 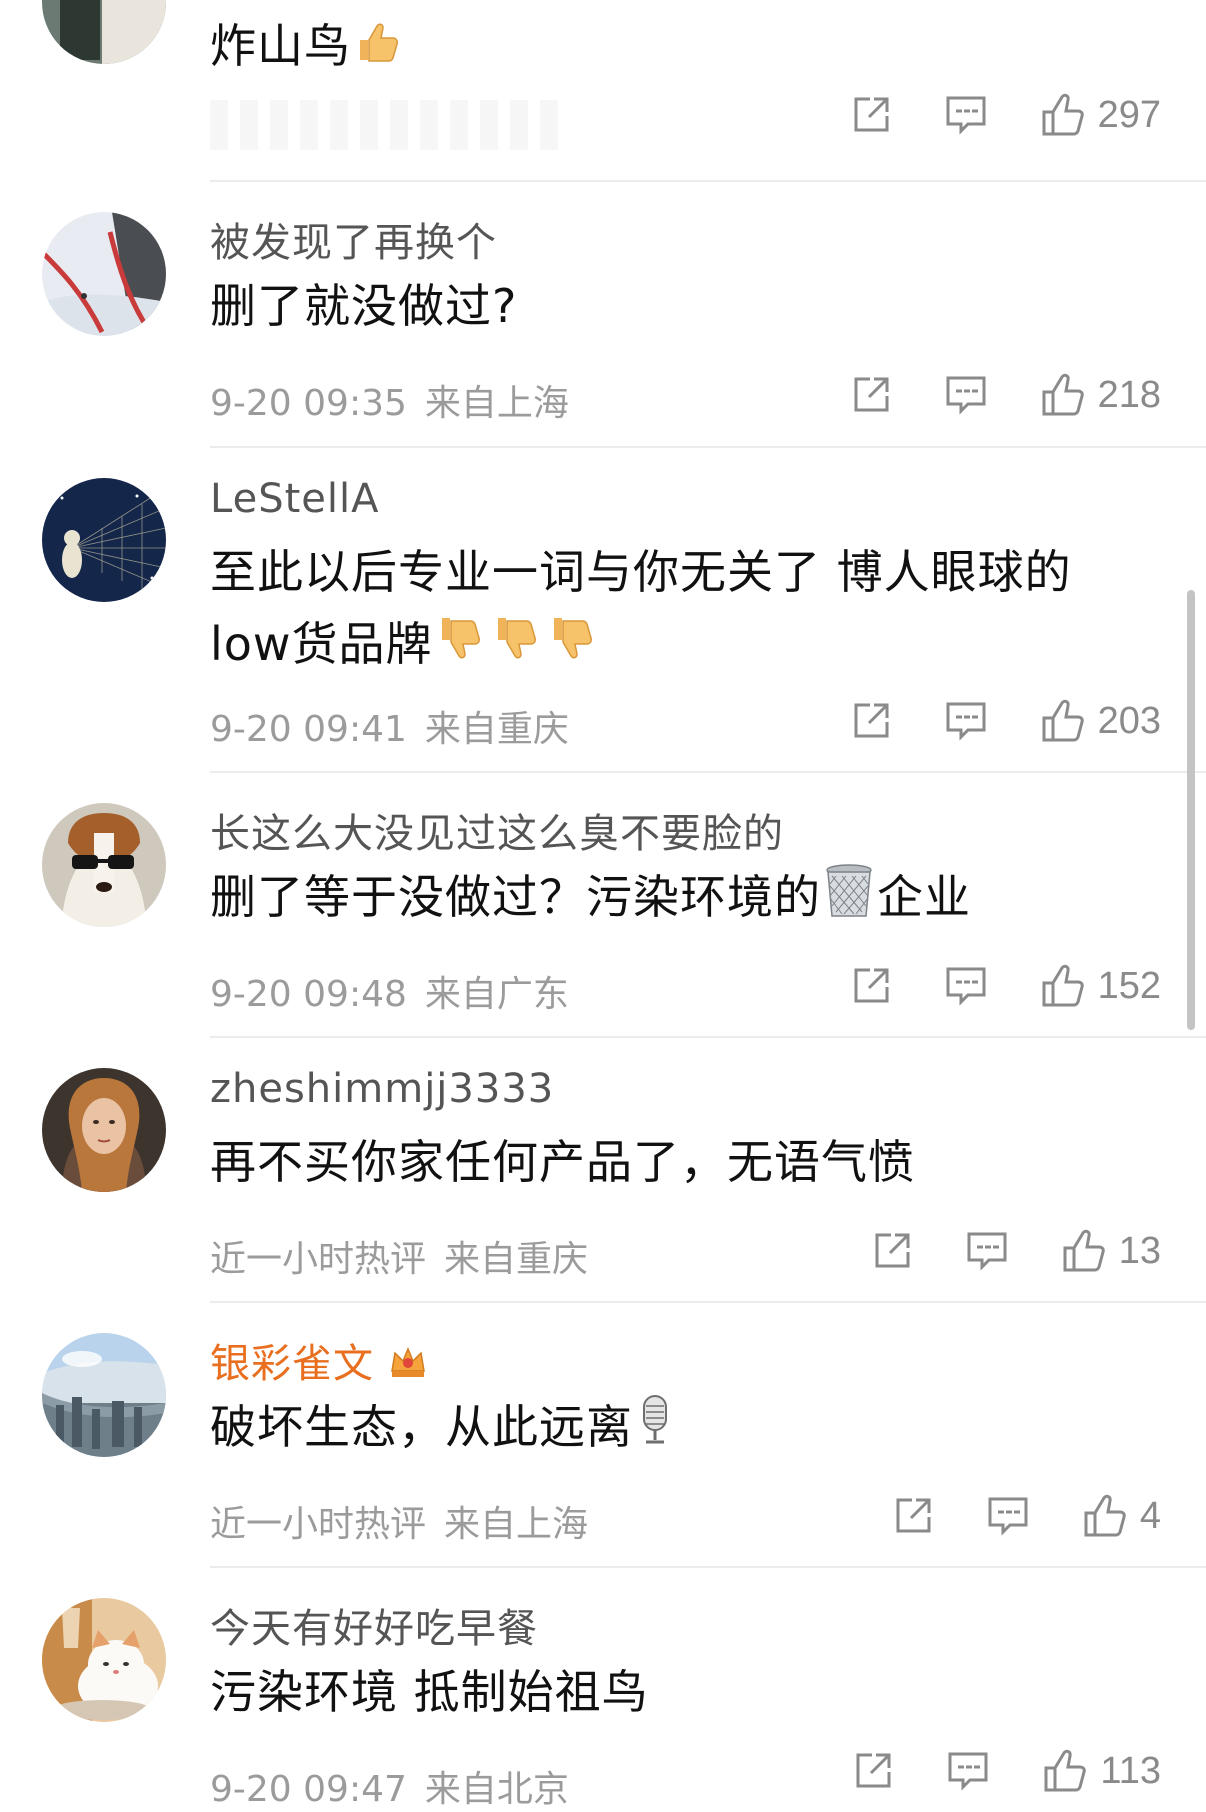 I want to click on comment-actions: 203, so click(x=979, y=721).